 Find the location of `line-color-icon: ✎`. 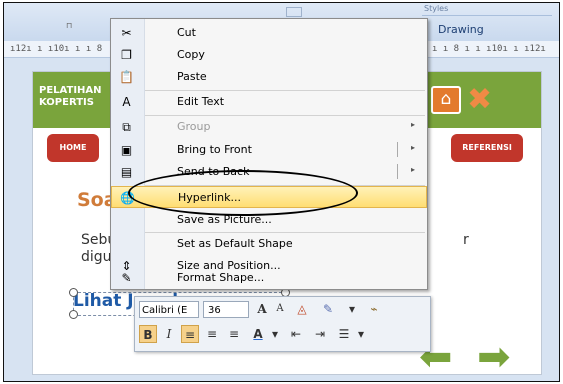

line-color-icon: ✎ is located at coordinates (328, 309).